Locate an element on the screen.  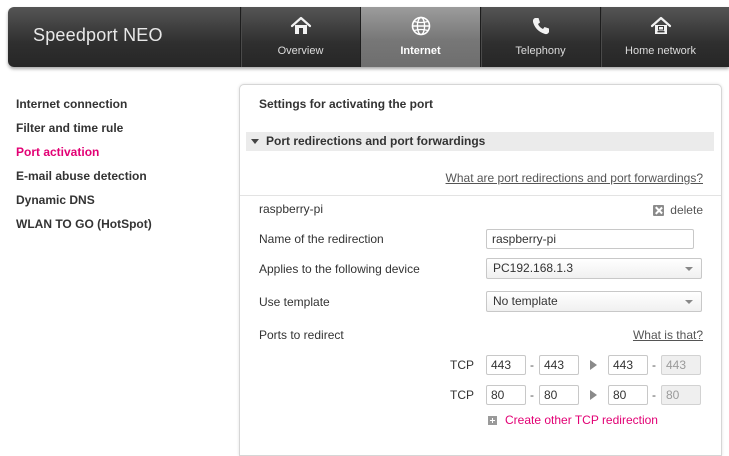
main-nav: Overview Internet Telephony Home network is located at coordinates (480, 37).